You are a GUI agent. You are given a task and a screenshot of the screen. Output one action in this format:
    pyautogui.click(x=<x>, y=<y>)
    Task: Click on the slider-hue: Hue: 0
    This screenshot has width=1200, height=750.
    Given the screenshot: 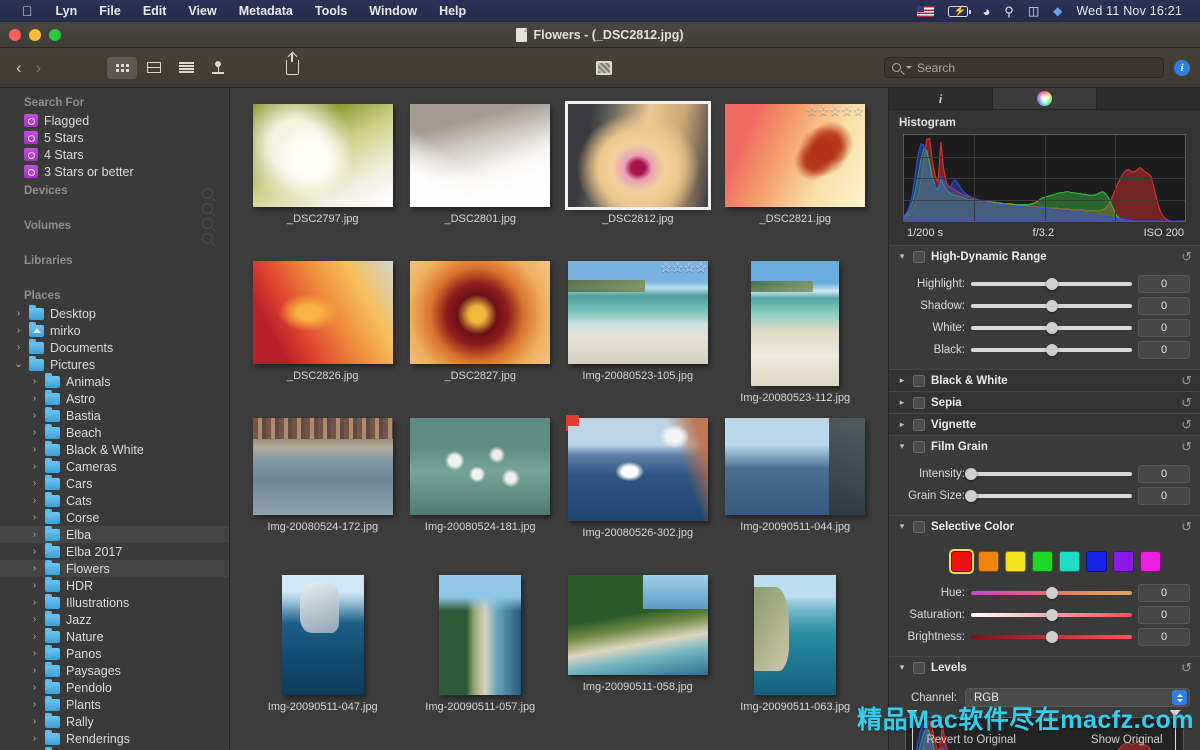 What is the action you would take?
    pyautogui.click(x=1044, y=593)
    